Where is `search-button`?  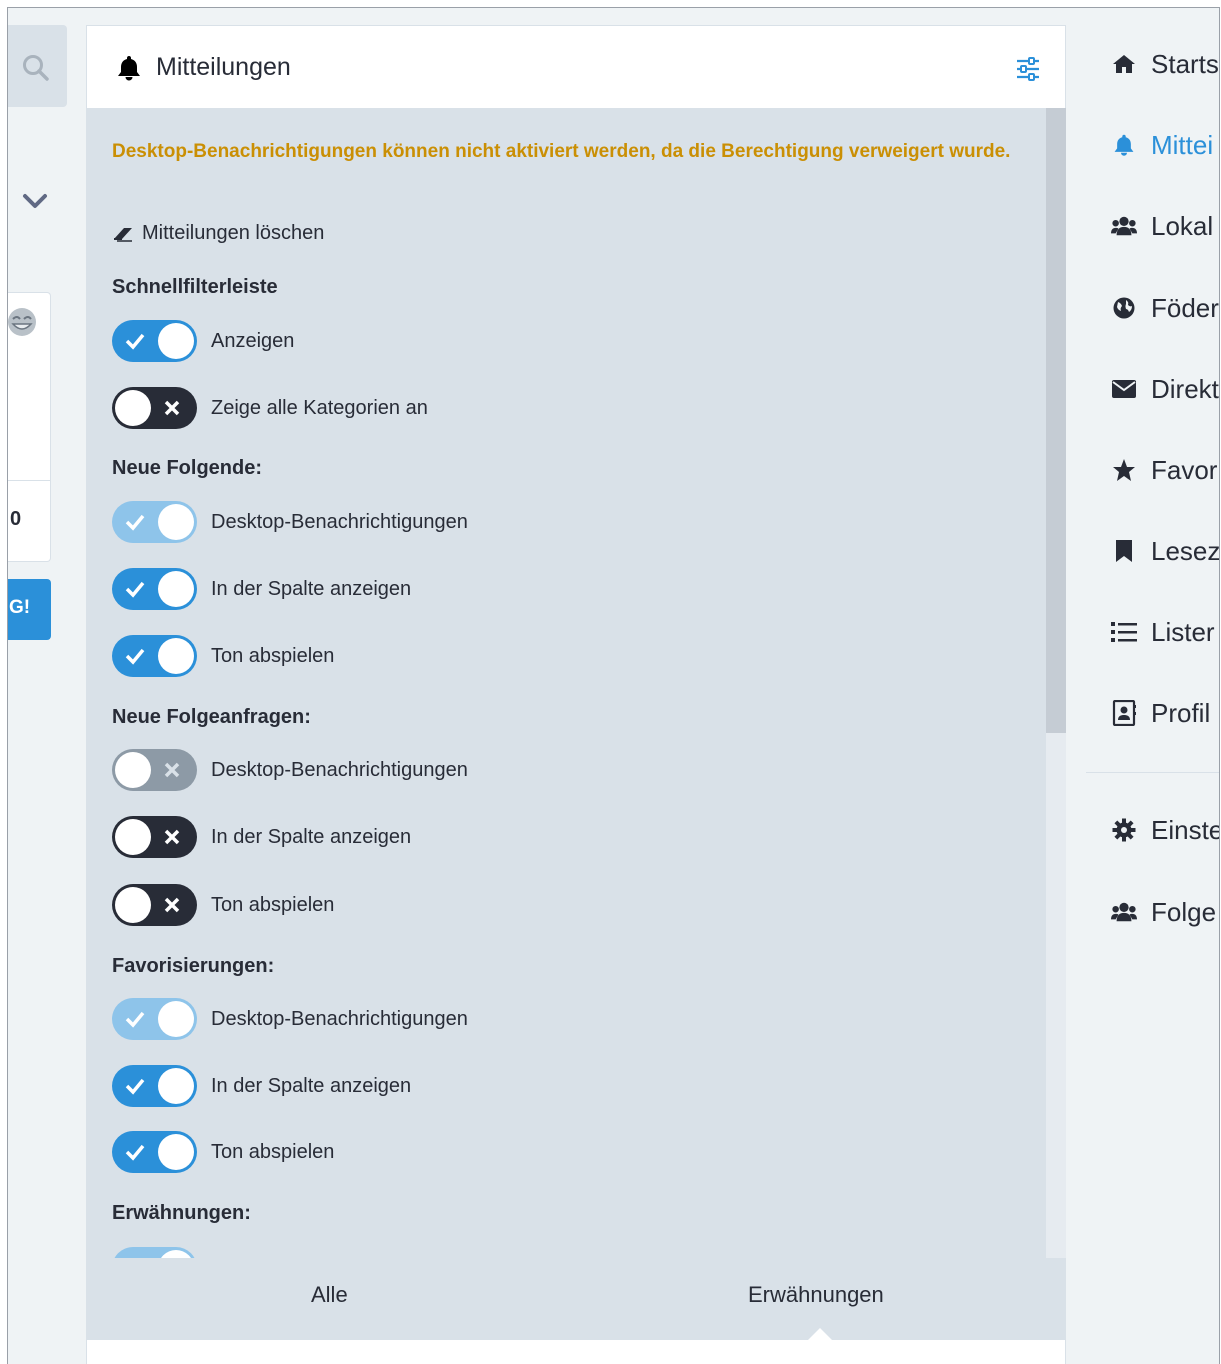
search-button is located at coordinates (37, 66).